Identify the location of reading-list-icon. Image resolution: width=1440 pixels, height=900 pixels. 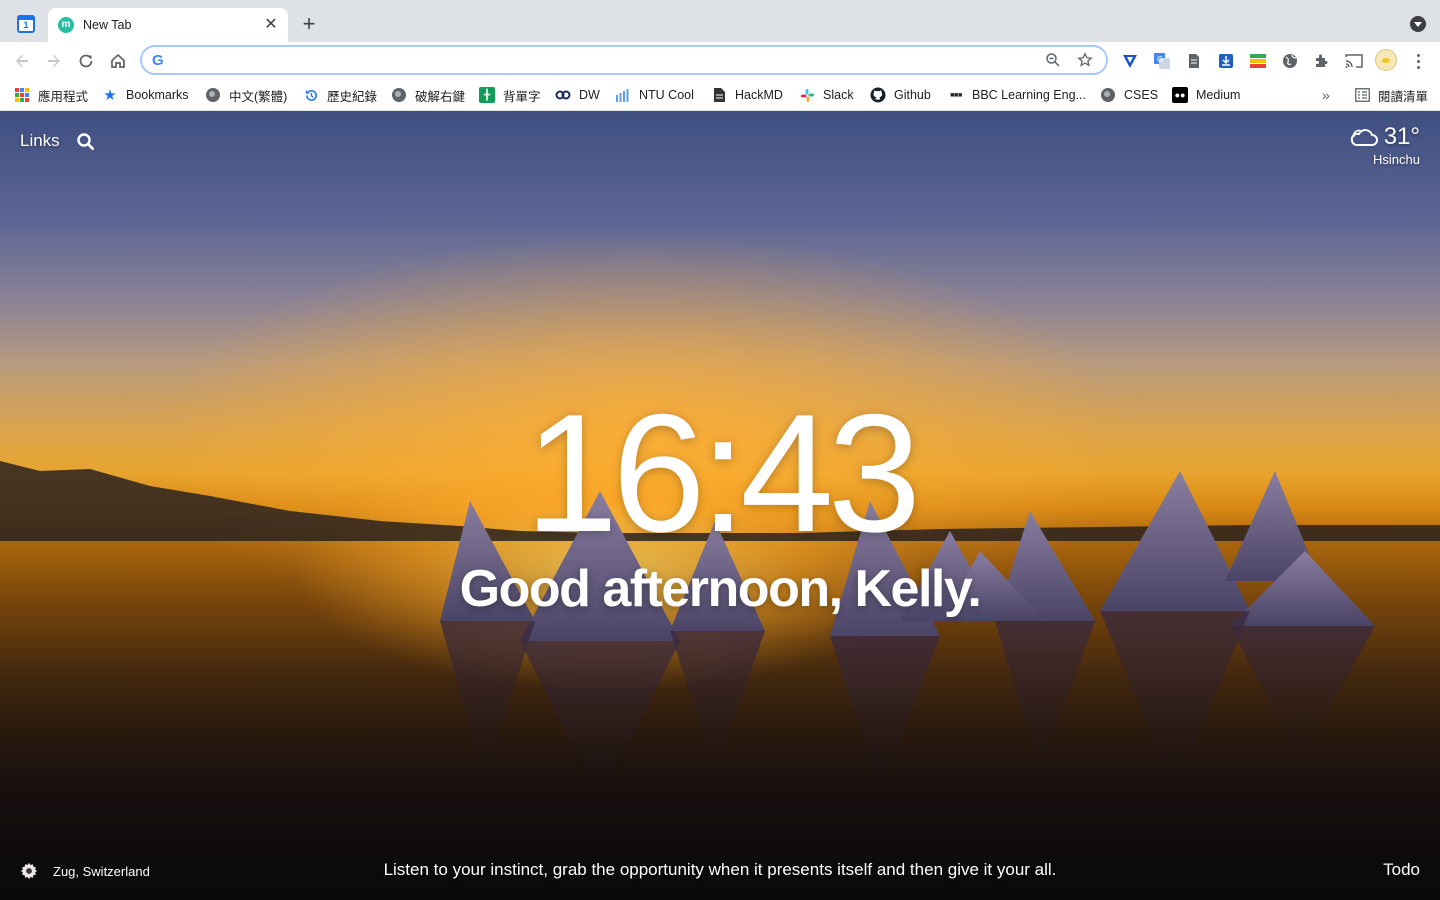
(1362, 95).